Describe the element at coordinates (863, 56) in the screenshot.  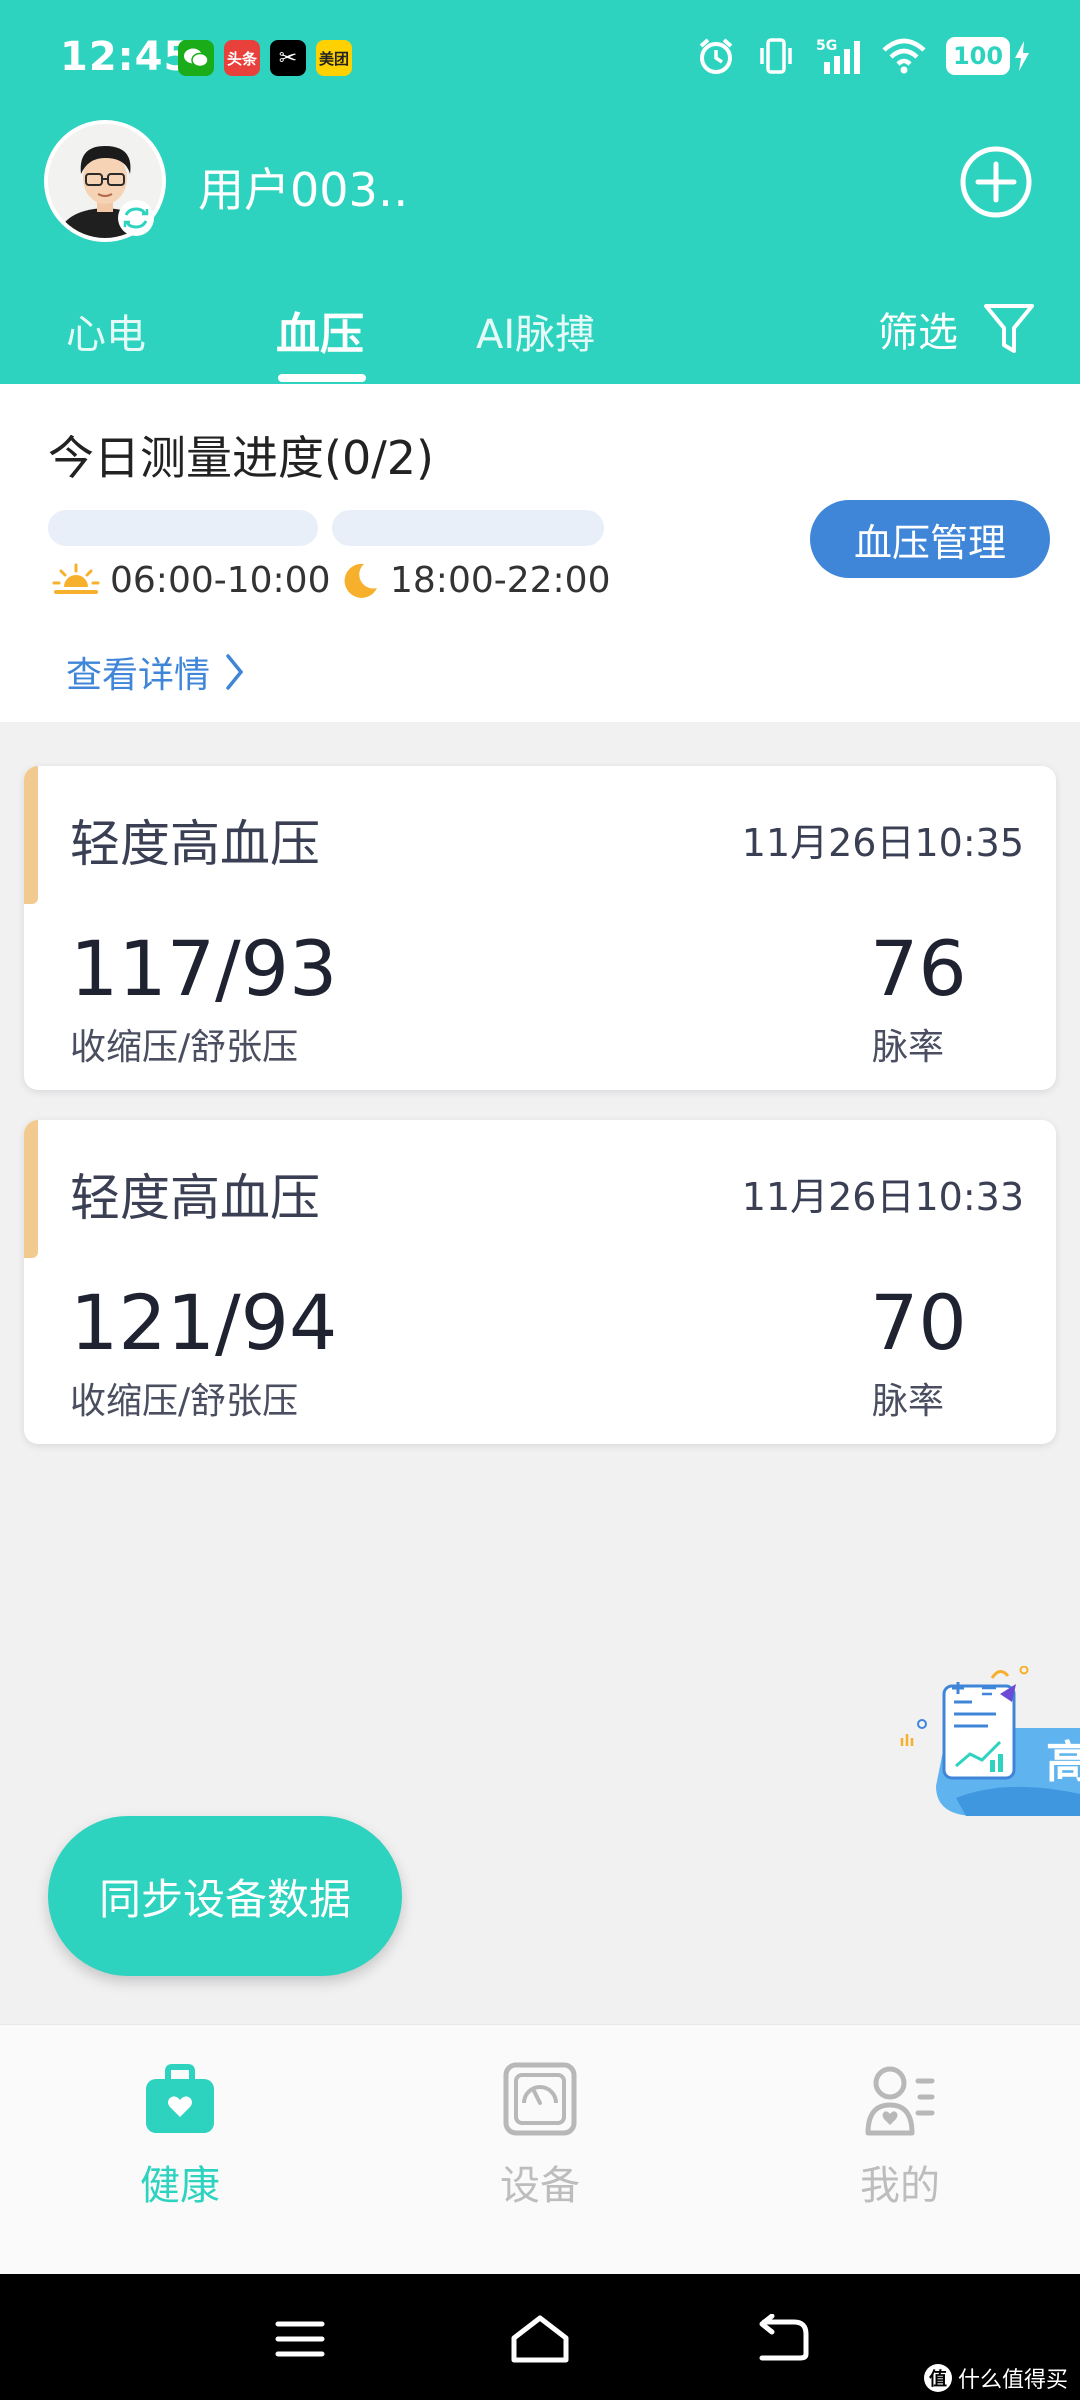
I see `status-indicators: 5G 100` at that location.